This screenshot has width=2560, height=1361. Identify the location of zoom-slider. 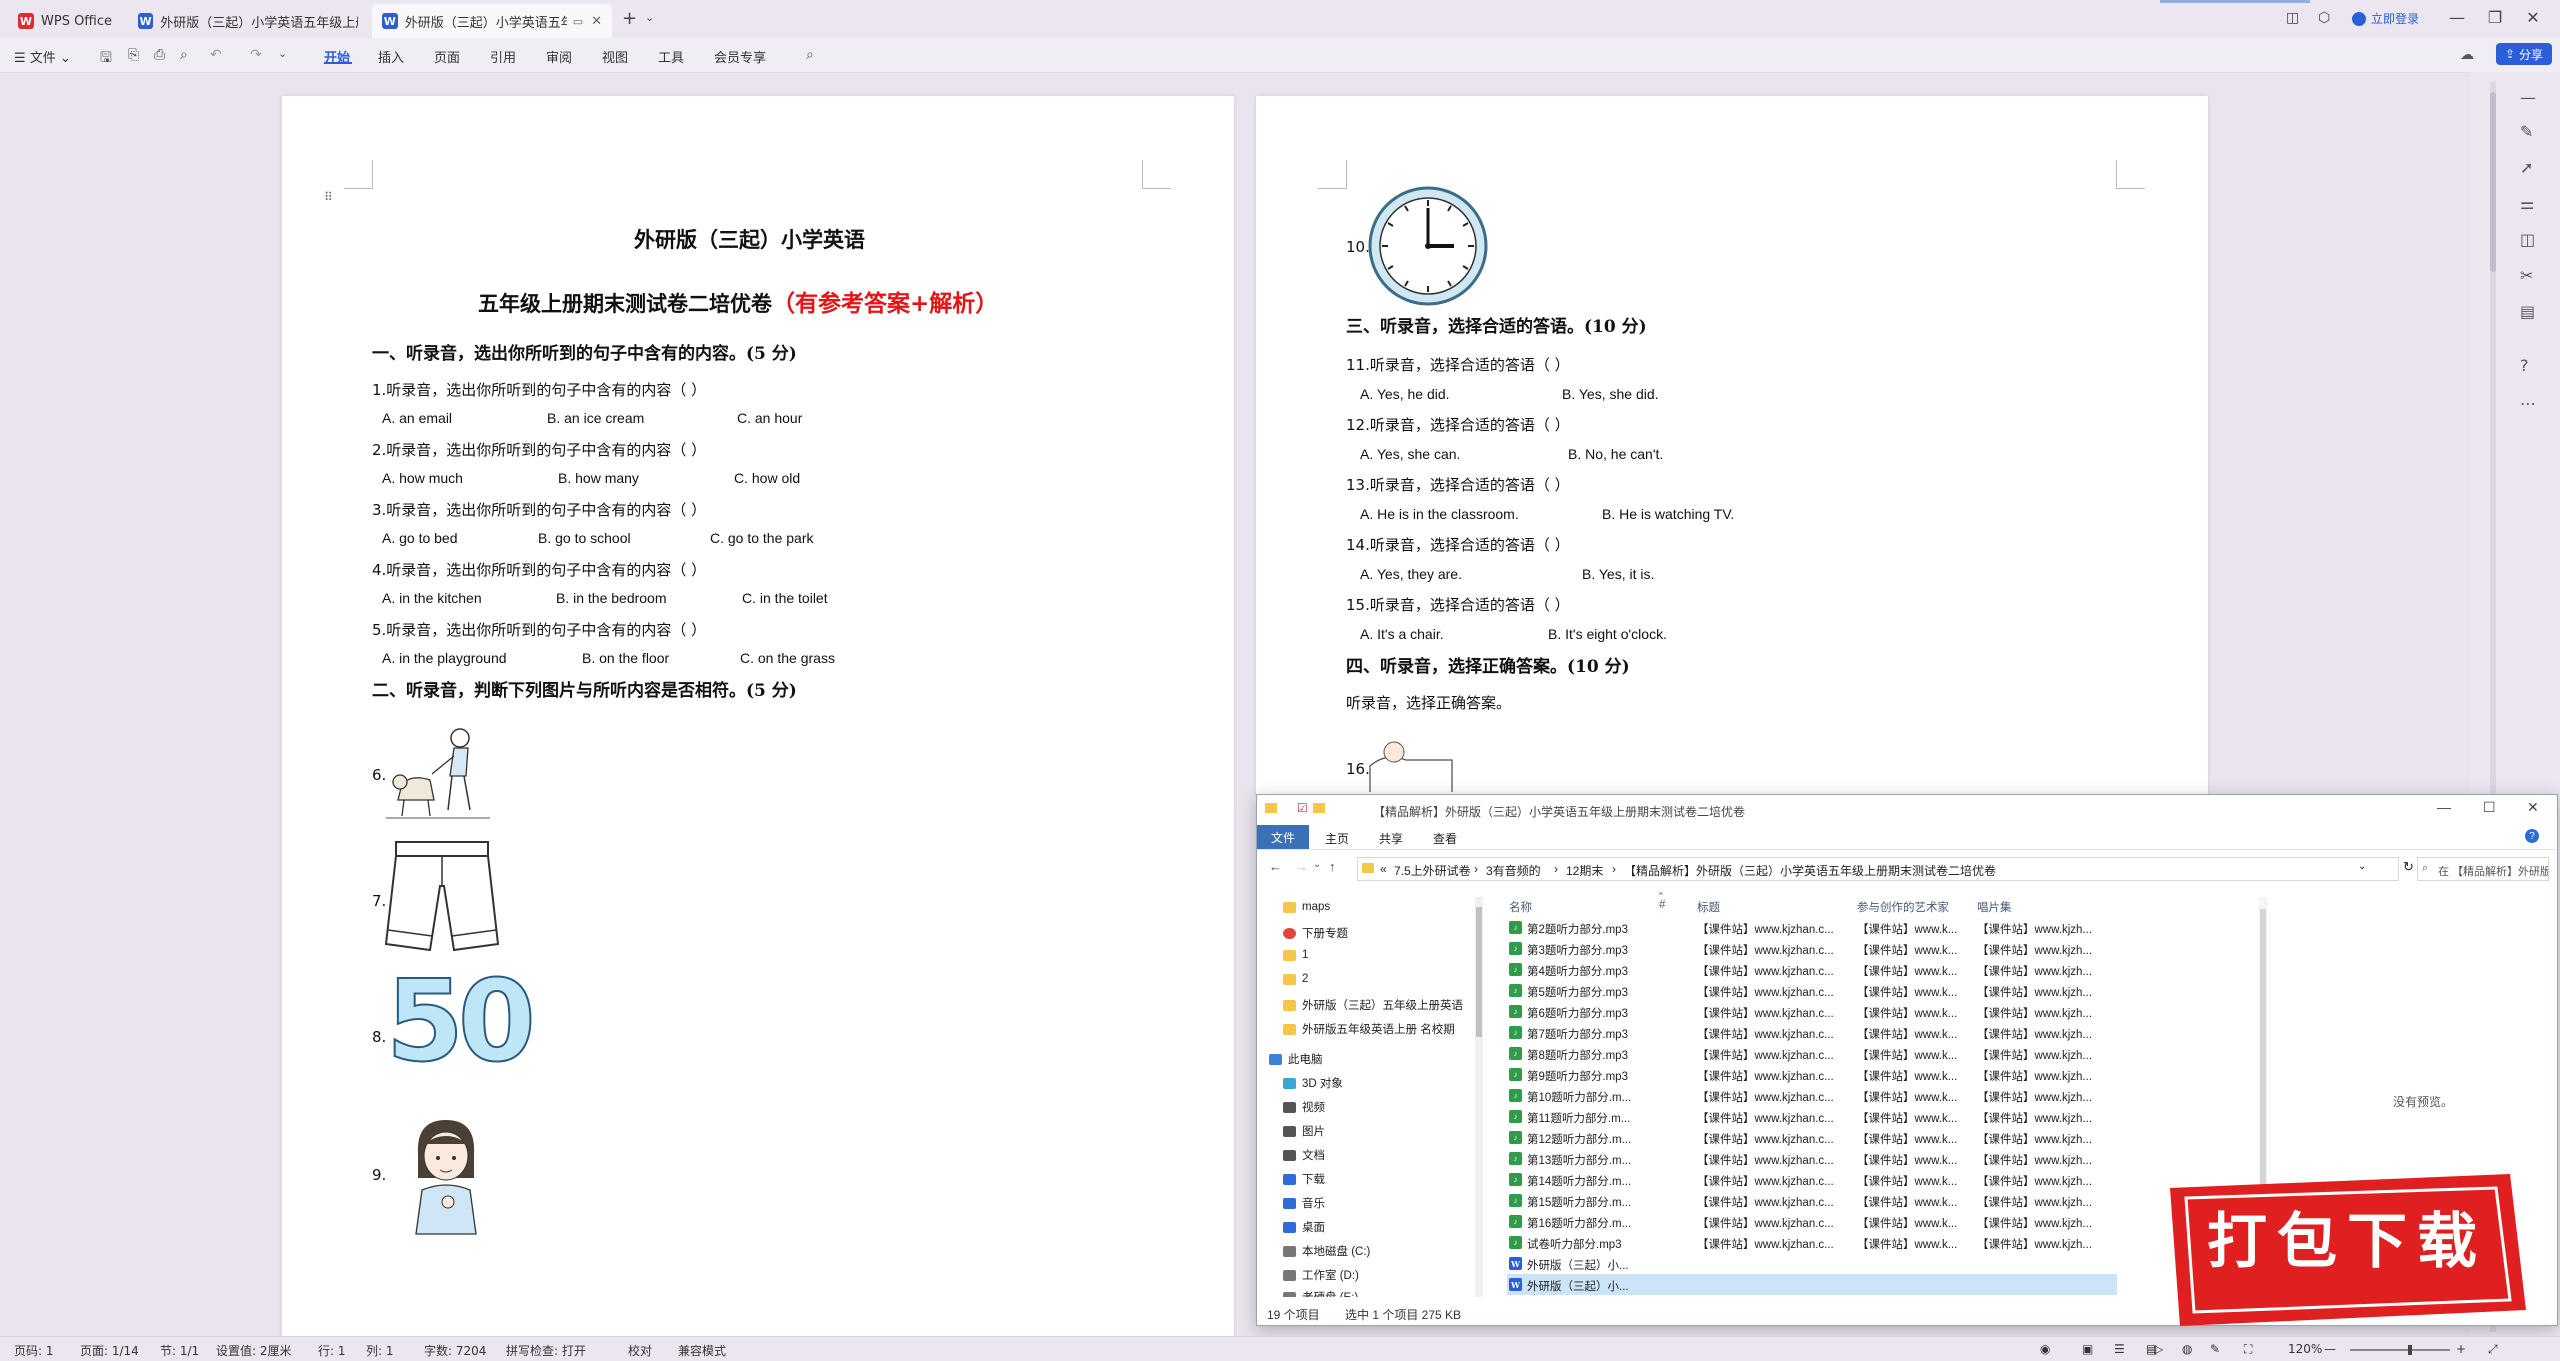
(2400, 1350).